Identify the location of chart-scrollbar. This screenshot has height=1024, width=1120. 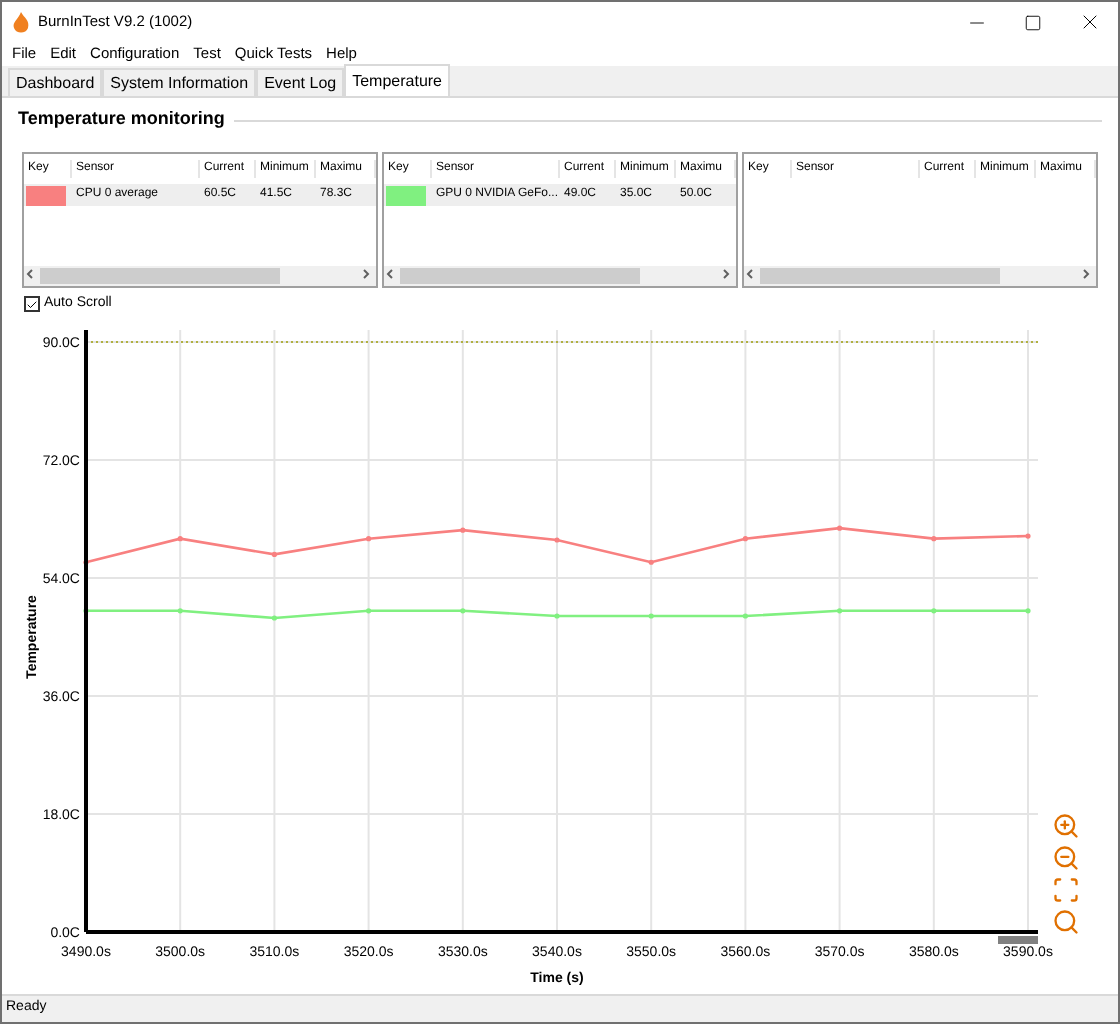
(1018, 940).